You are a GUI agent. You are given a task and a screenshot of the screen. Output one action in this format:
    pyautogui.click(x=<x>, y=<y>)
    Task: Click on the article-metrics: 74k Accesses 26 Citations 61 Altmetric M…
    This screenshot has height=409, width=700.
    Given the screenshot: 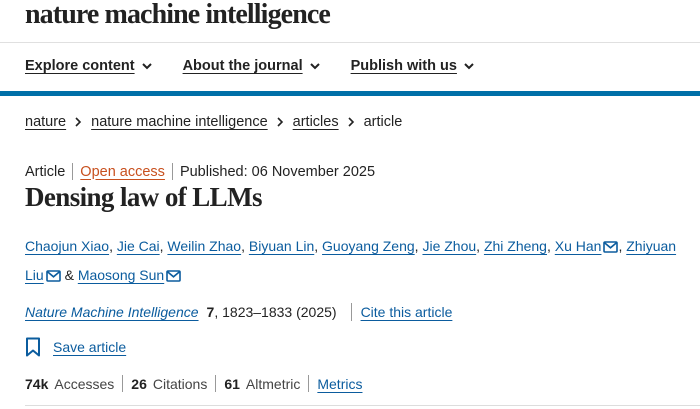 What is the action you would take?
    pyautogui.click(x=193, y=383)
    